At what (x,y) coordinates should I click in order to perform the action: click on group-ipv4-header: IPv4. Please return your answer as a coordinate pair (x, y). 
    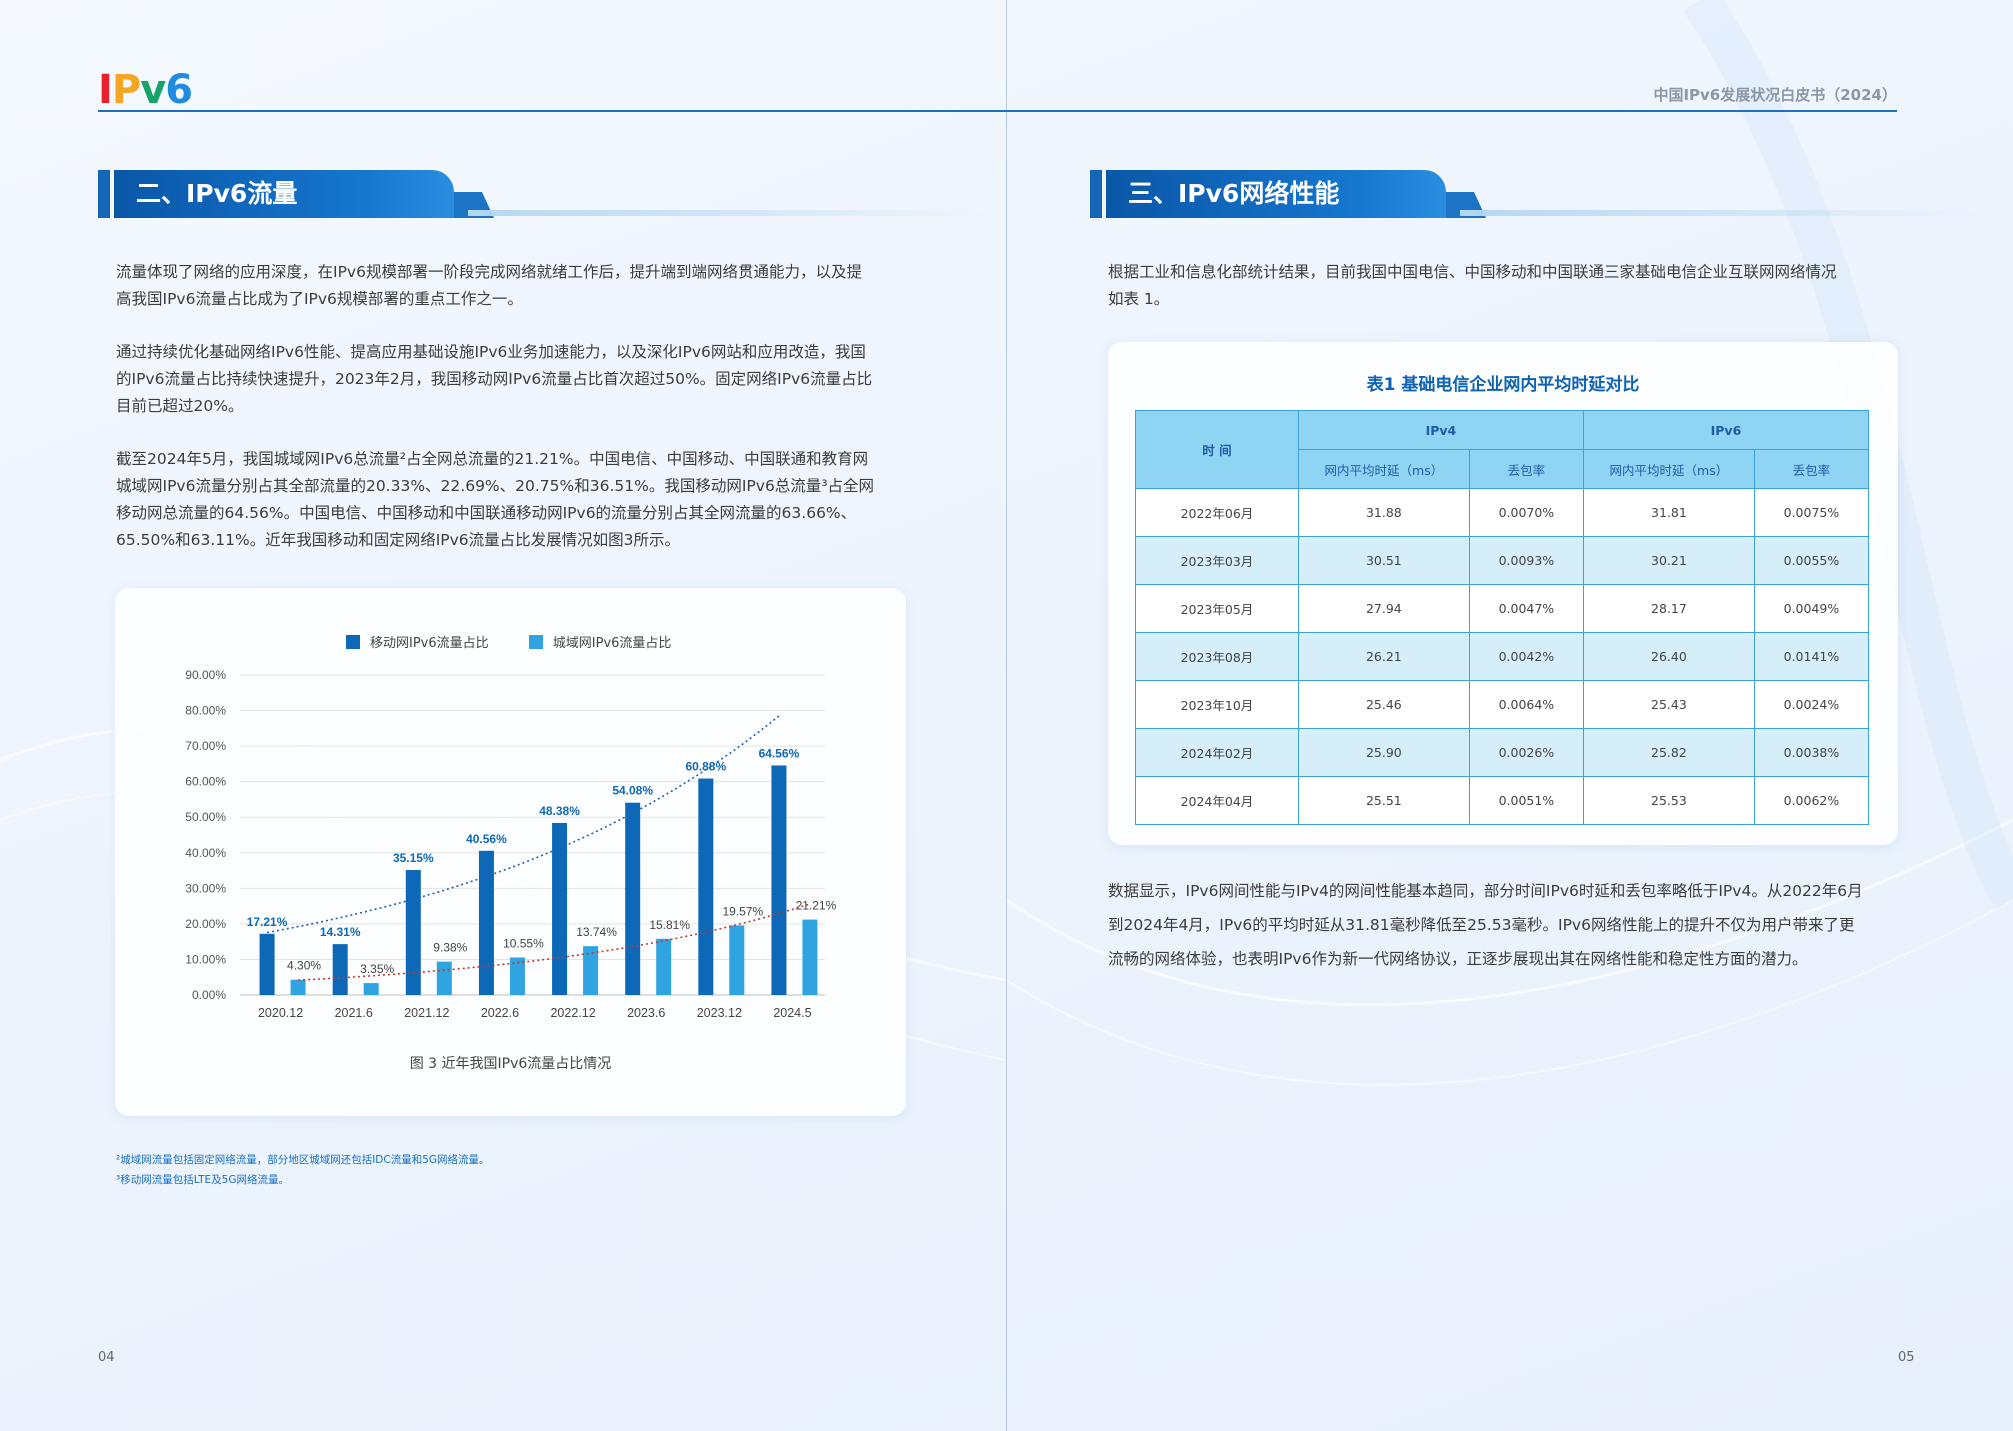
    Looking at the image, I should click on (1440, 430).